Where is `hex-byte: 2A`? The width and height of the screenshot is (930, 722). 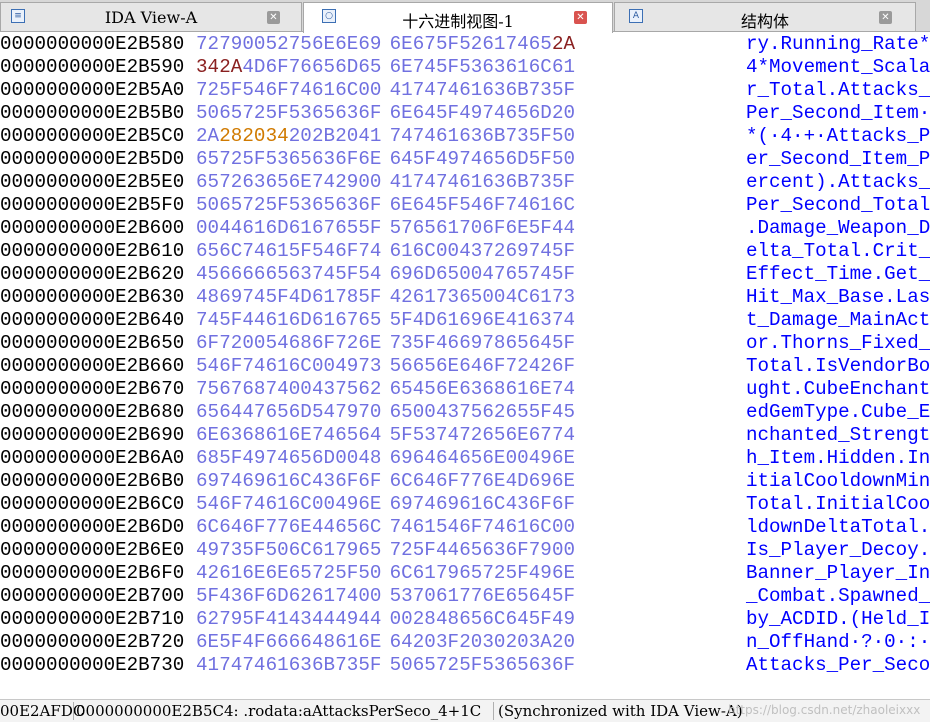
hex-byte: 2A is located at coordinates (563, 44).